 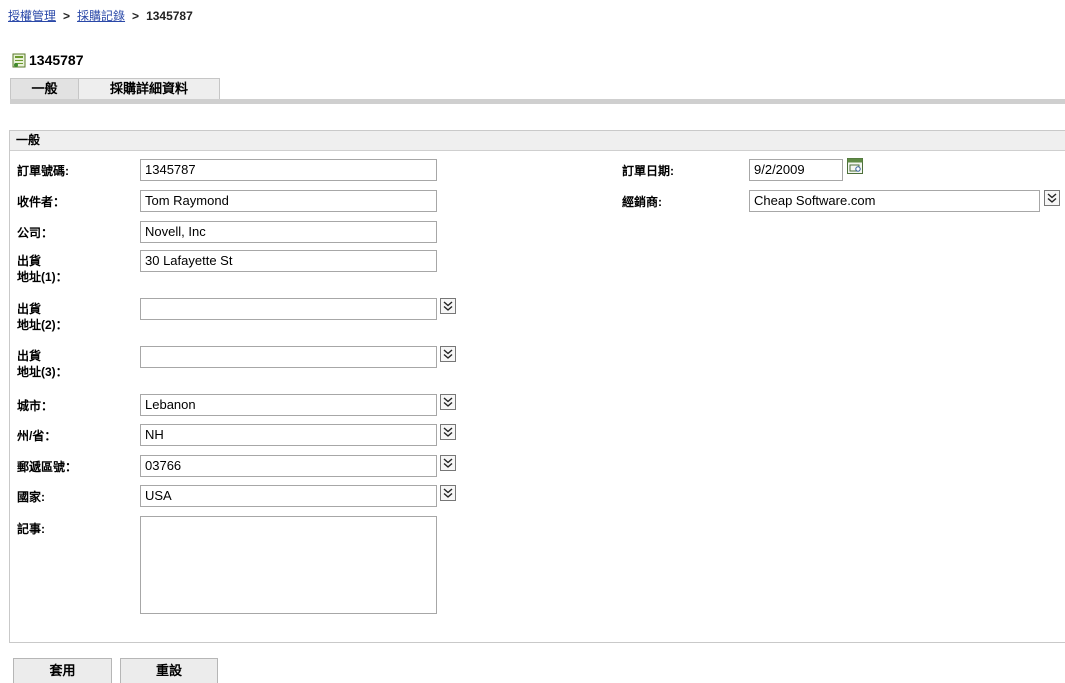 I want to click on ship-address-2-dropdown-icon, so click(x=448, y=306).